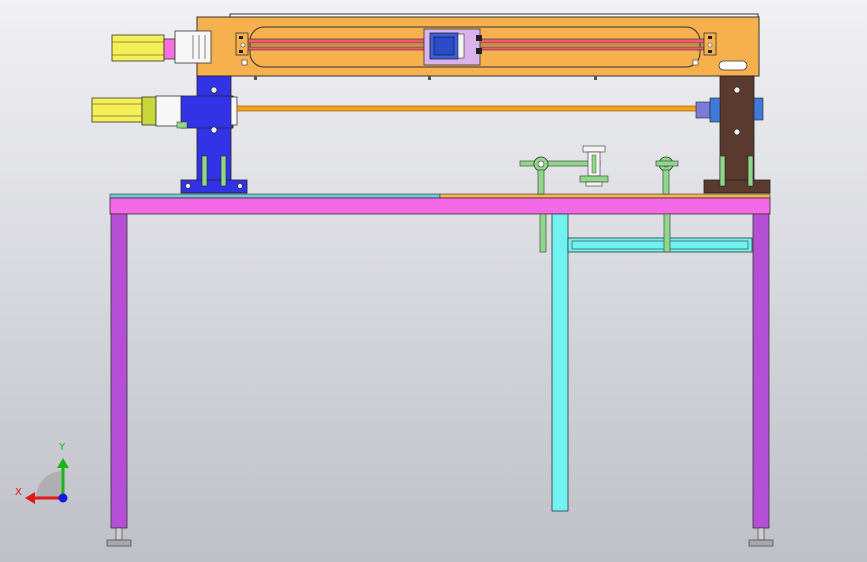 Image resolution: width=867 pixels, height=562 pixels. What do you see at coordinates (62, 447) in the screenshot?
I see `triad-y-label: Y` at bounding box center [62, 447].